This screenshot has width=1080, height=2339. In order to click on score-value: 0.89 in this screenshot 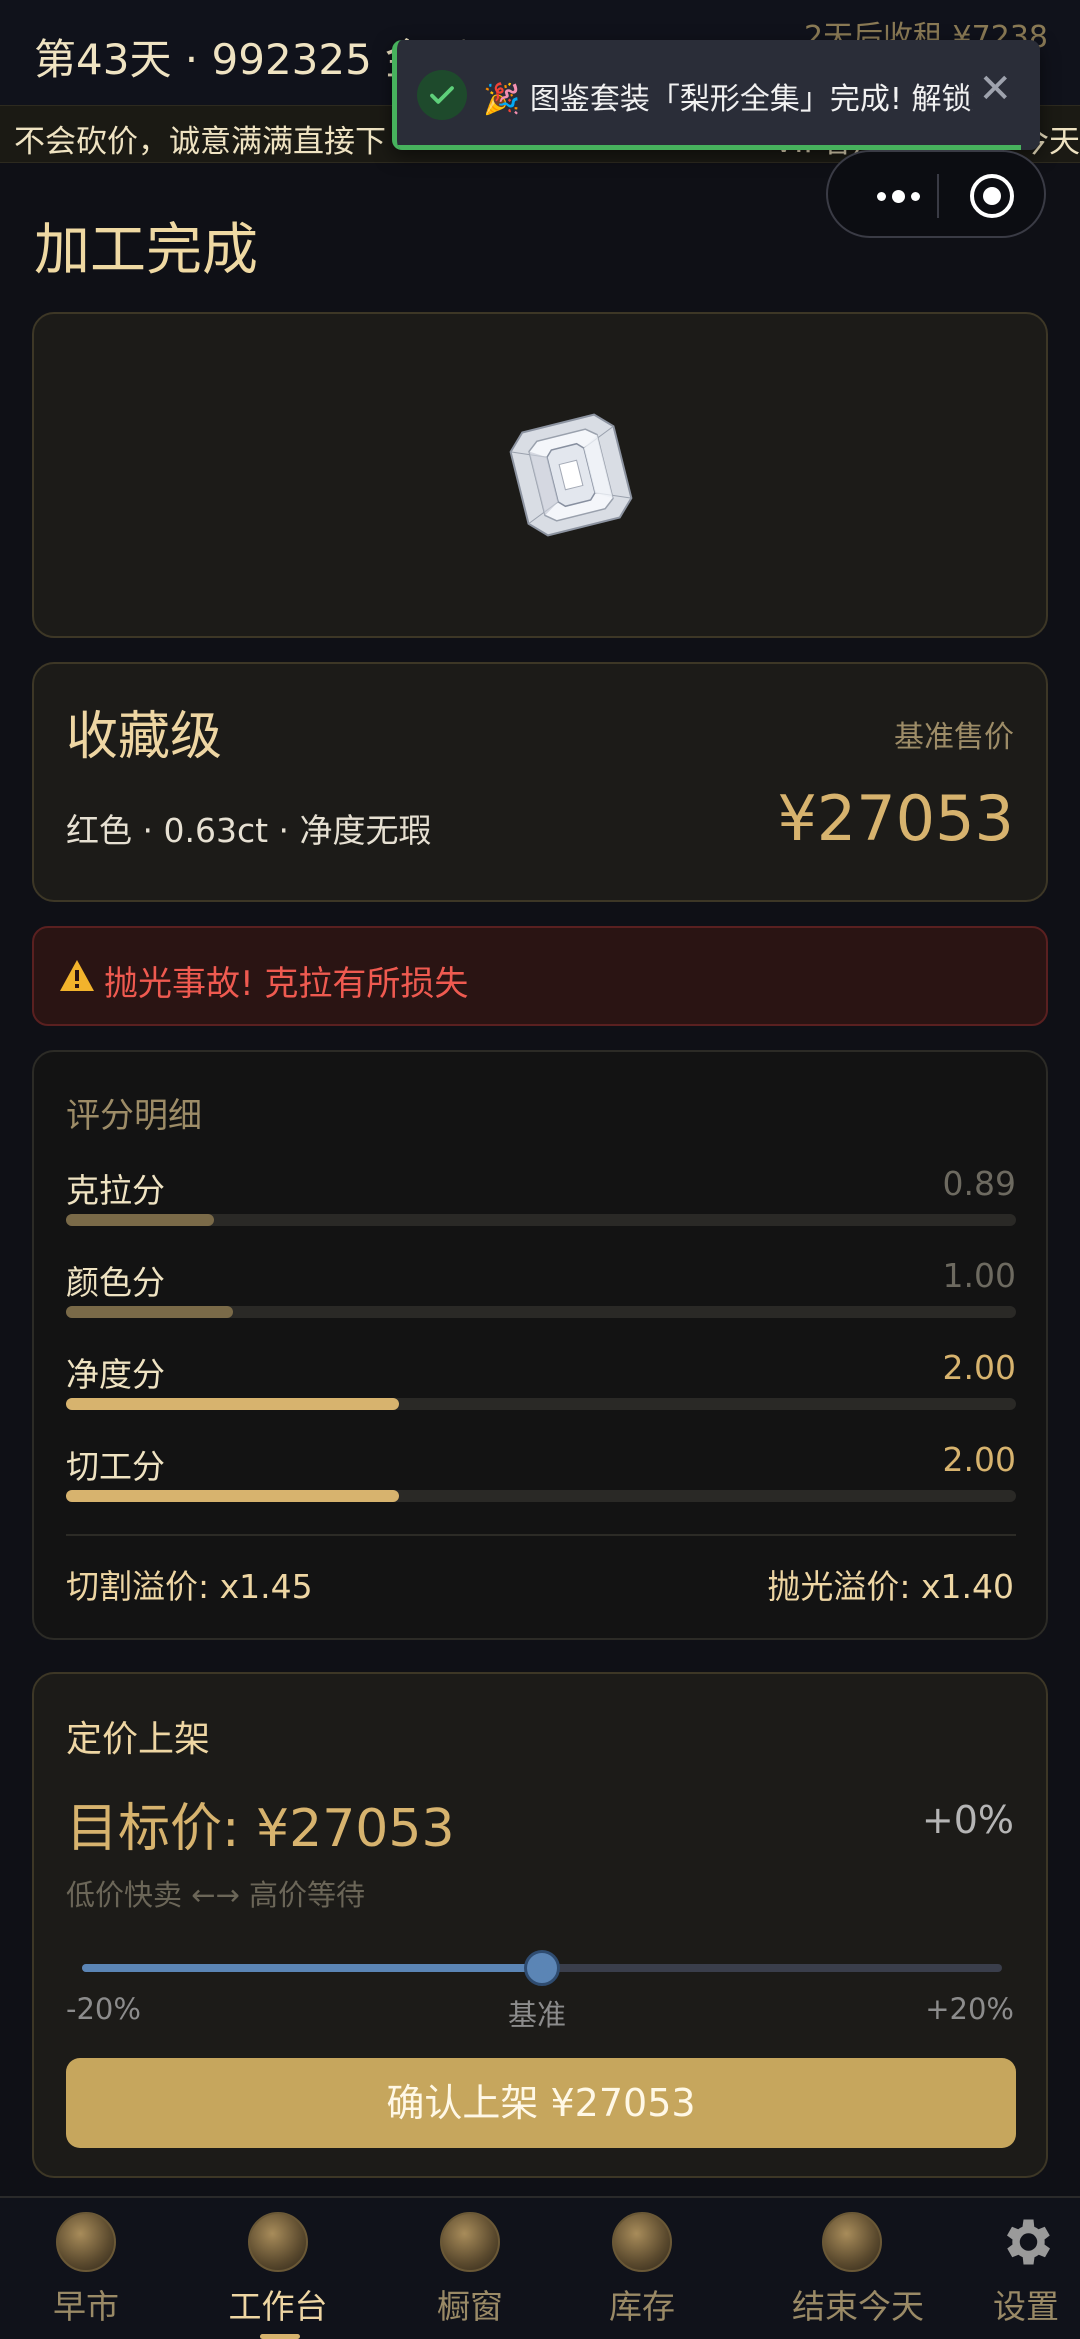, I will do `click(979, 1183)`.